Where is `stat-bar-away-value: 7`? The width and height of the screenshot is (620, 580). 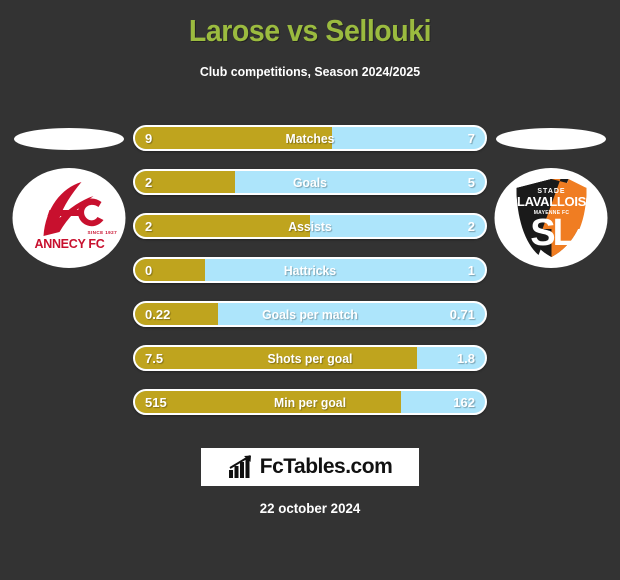 stat-bar-away-value: 7 is located at coordinates (471, 138).